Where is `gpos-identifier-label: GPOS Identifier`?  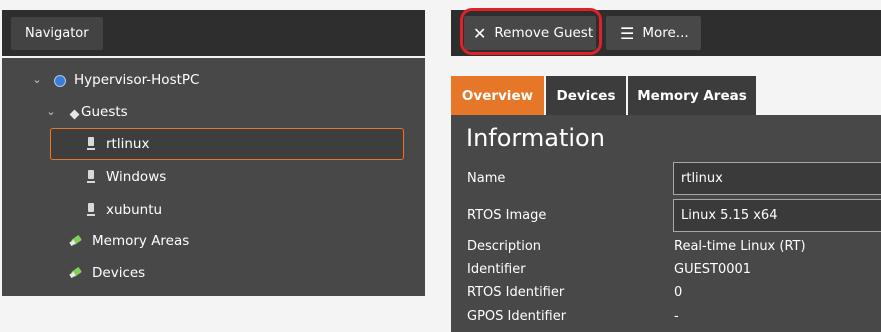
gpos-identifier-label: GPOS Identifier is located at coordinates (517, 316).